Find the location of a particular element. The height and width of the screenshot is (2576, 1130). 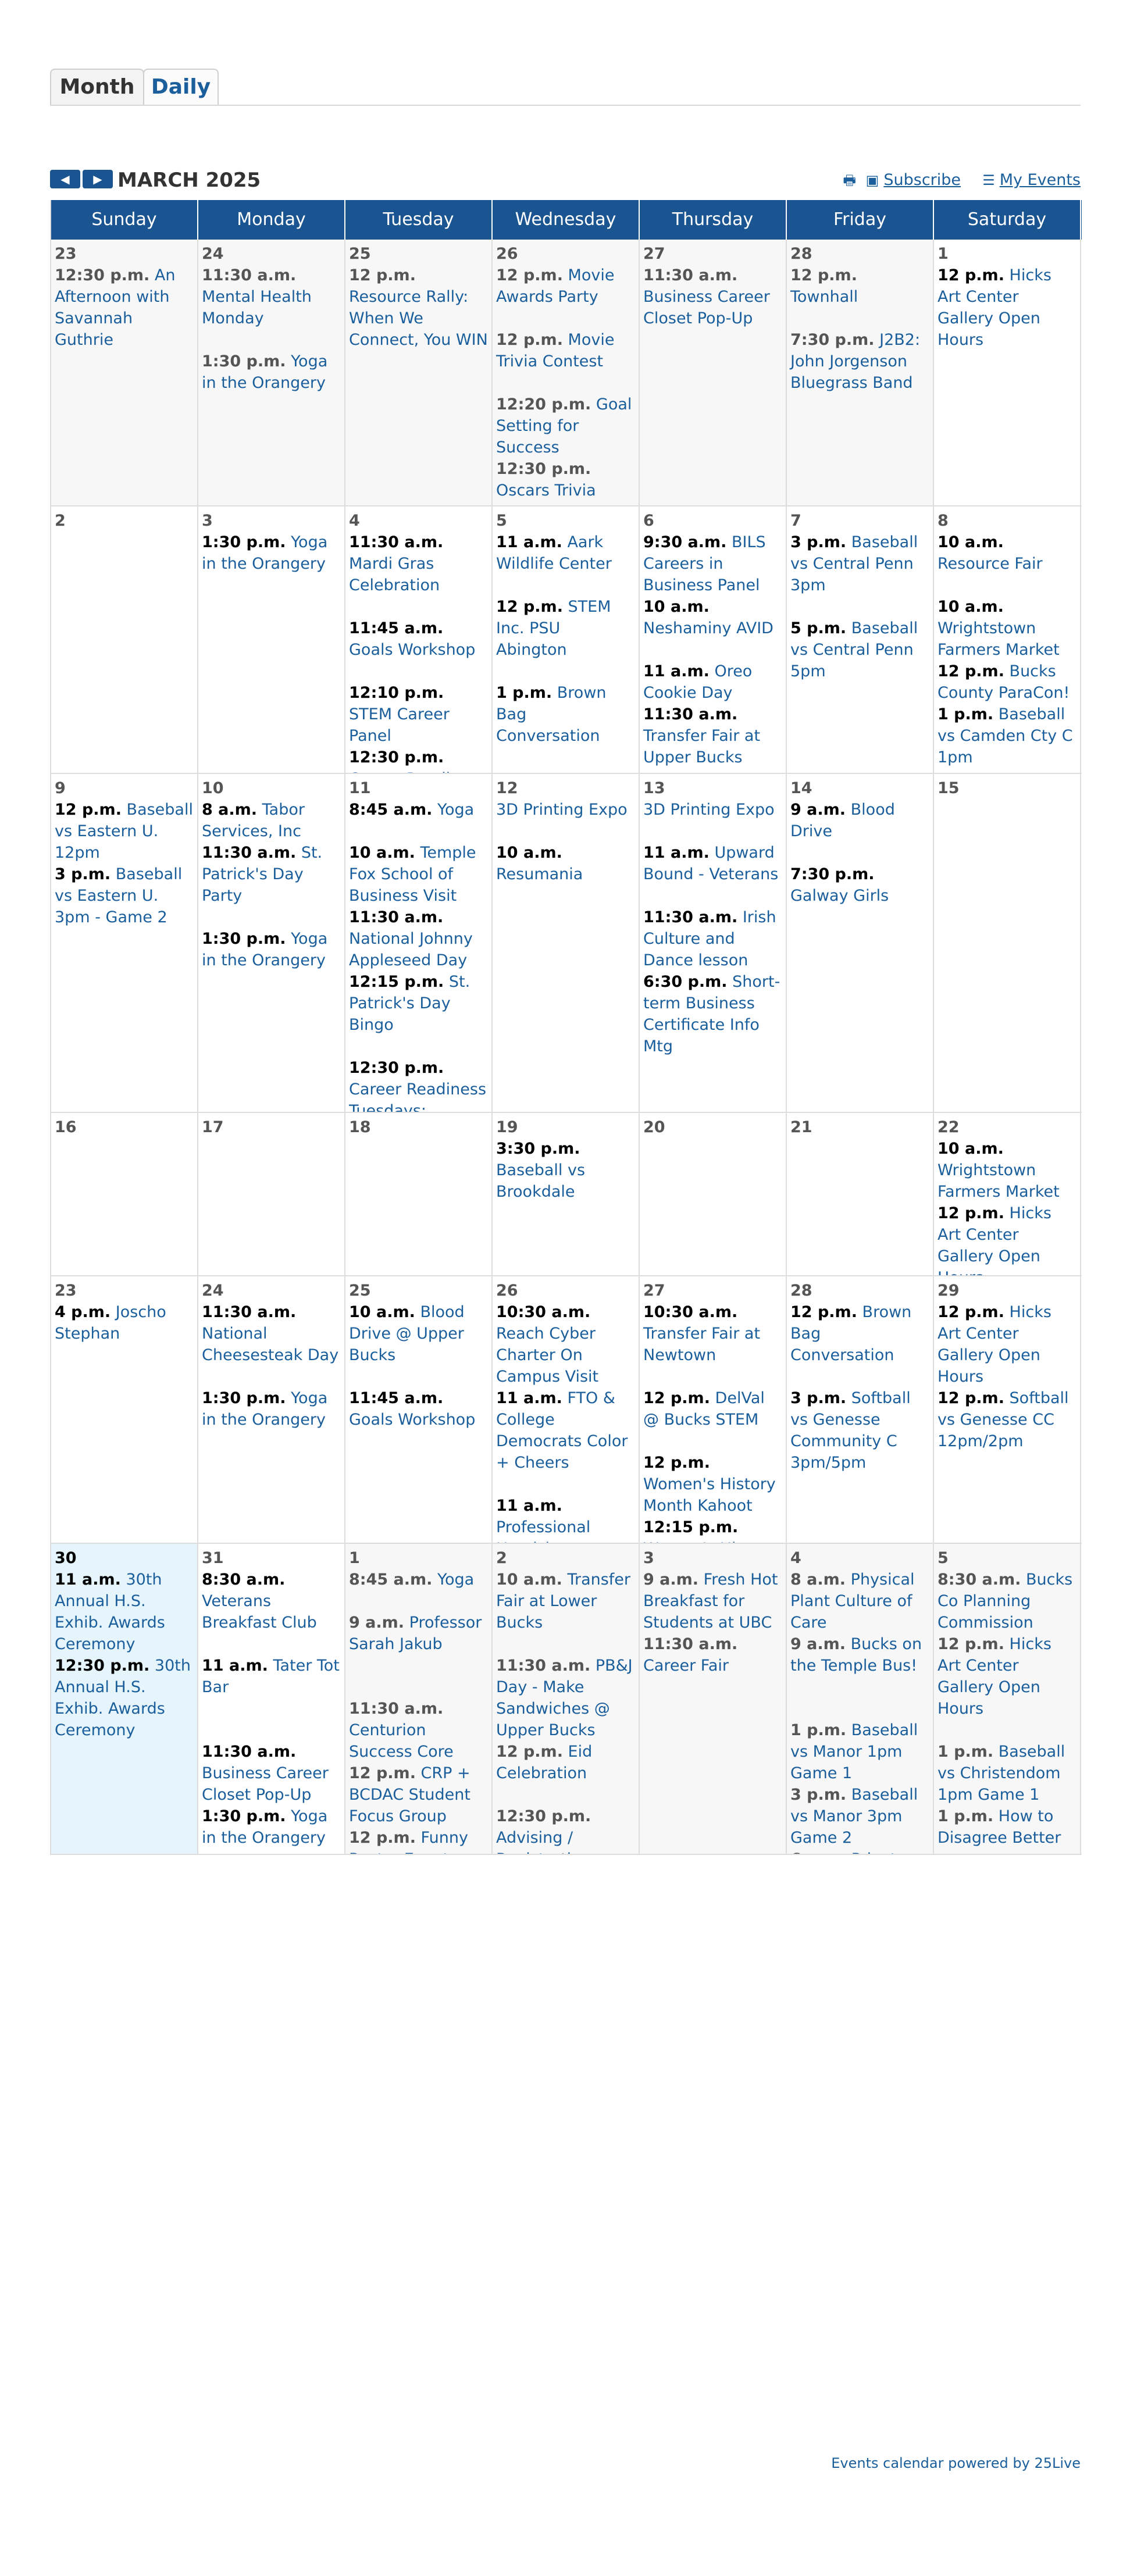

powered-by-link: Events calendar powered by 25Live is located at coordinates (956, 2463).